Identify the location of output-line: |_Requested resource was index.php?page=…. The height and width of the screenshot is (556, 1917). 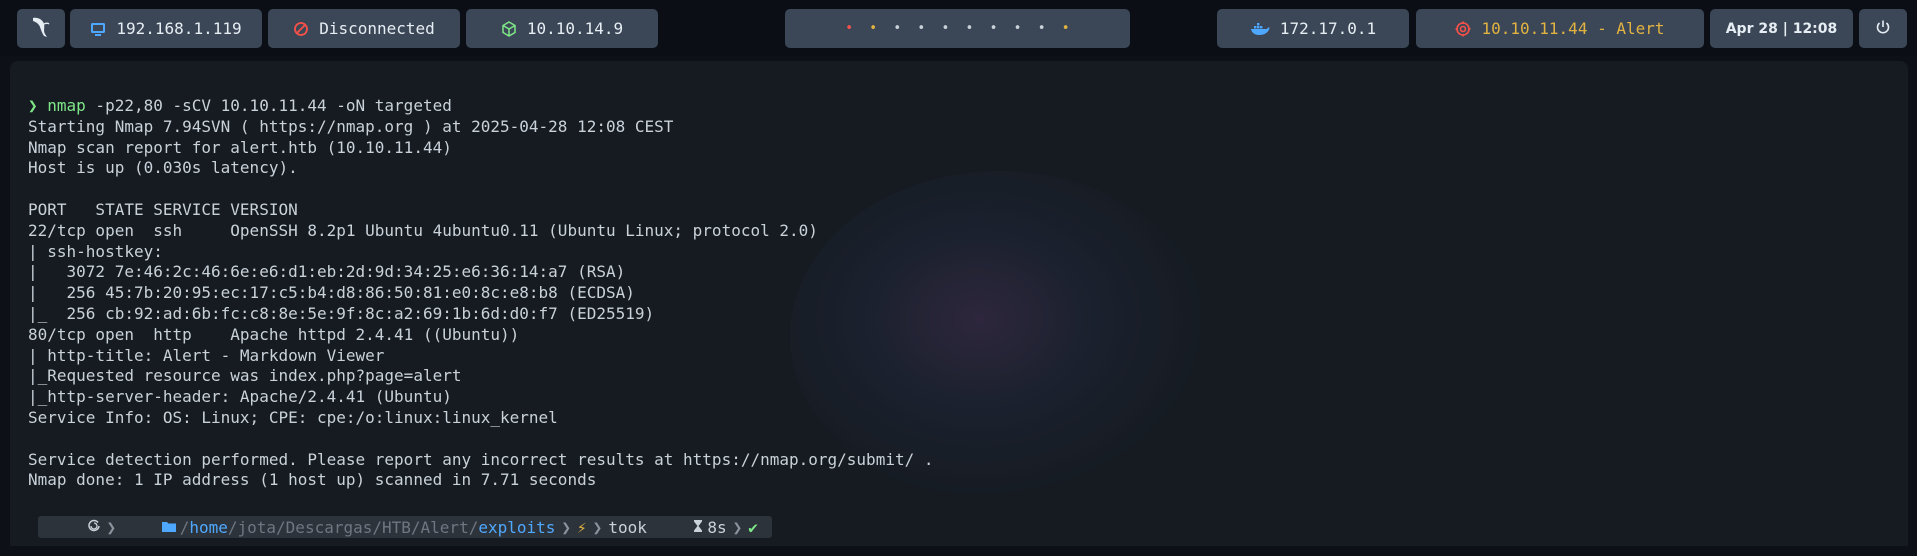
(245, 376).